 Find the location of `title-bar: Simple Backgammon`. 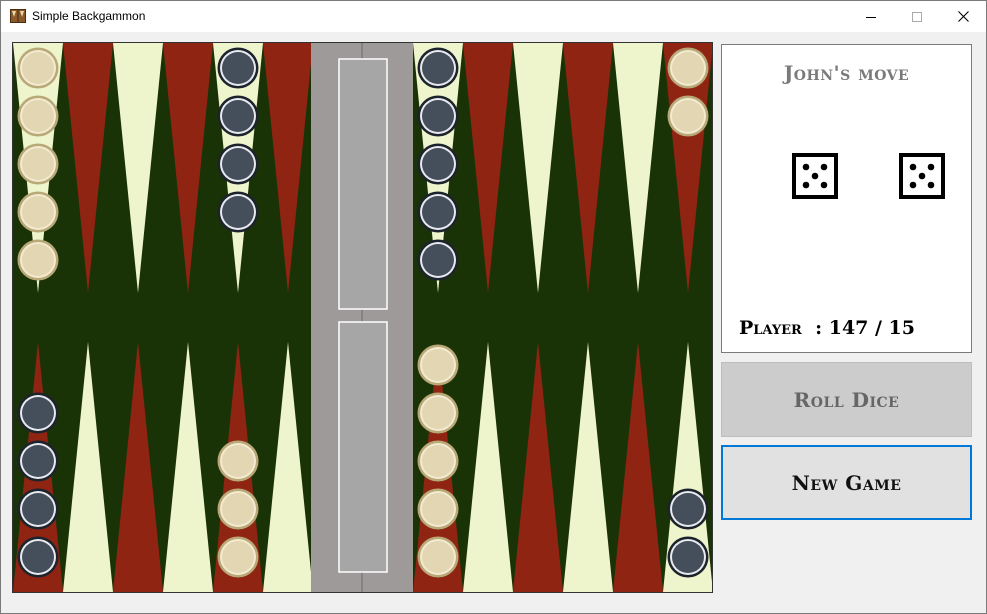

title-bar: Simple Backgammon is located at coordinates (493, 16).